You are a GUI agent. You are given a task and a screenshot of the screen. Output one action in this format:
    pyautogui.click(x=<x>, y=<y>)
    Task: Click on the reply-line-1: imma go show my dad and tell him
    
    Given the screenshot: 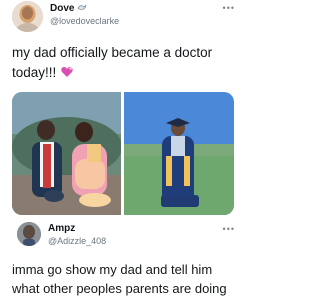 What is the action you would take?
    pyautogui.click(x=112, y=269)
    